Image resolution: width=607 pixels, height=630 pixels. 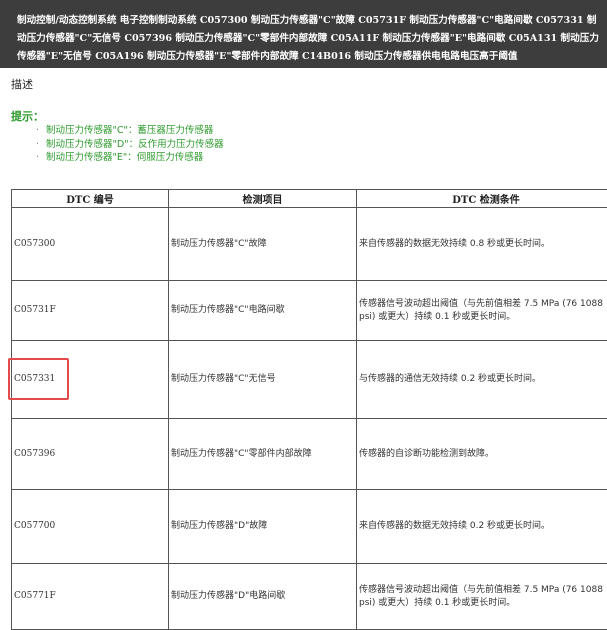 I want to click on dtc-code-cell: C057300, so click(x=90, y=244).